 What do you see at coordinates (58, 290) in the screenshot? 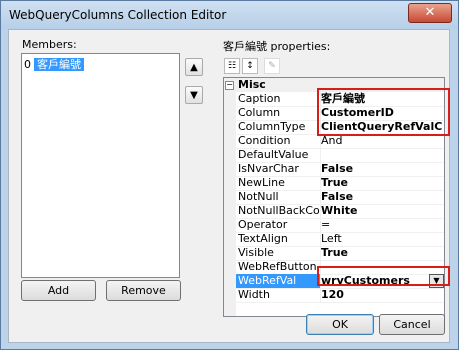
I see `add-button: Add` at bounding box center [58, 290].